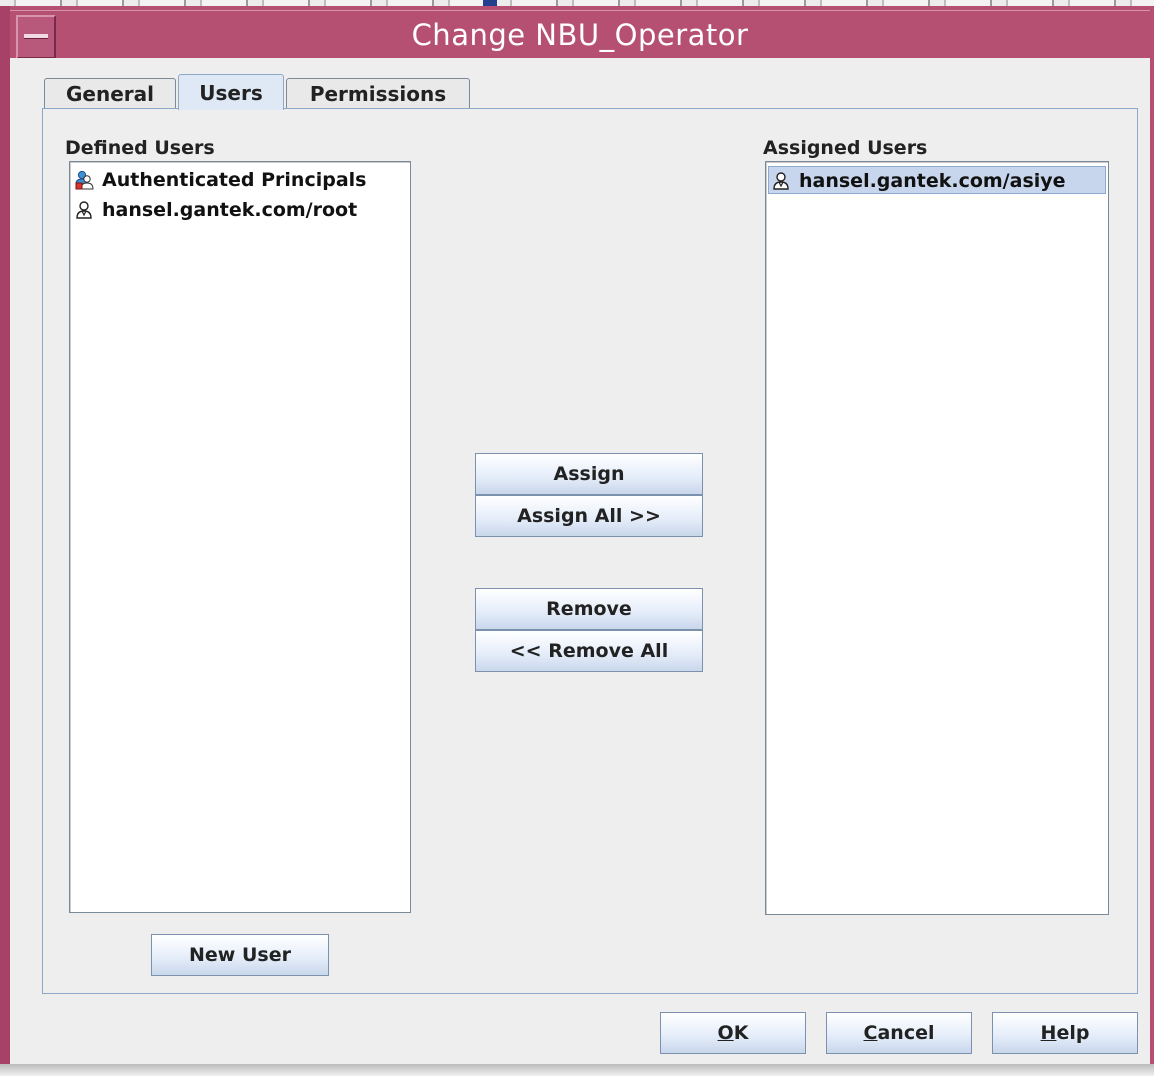 Image resolution: width=1154 pixels, height=1076 pixels. Describe the element at coordinates (230, 210) in the screenshot. I see `list-item-label: hansel.gantek.com/root` at that location.